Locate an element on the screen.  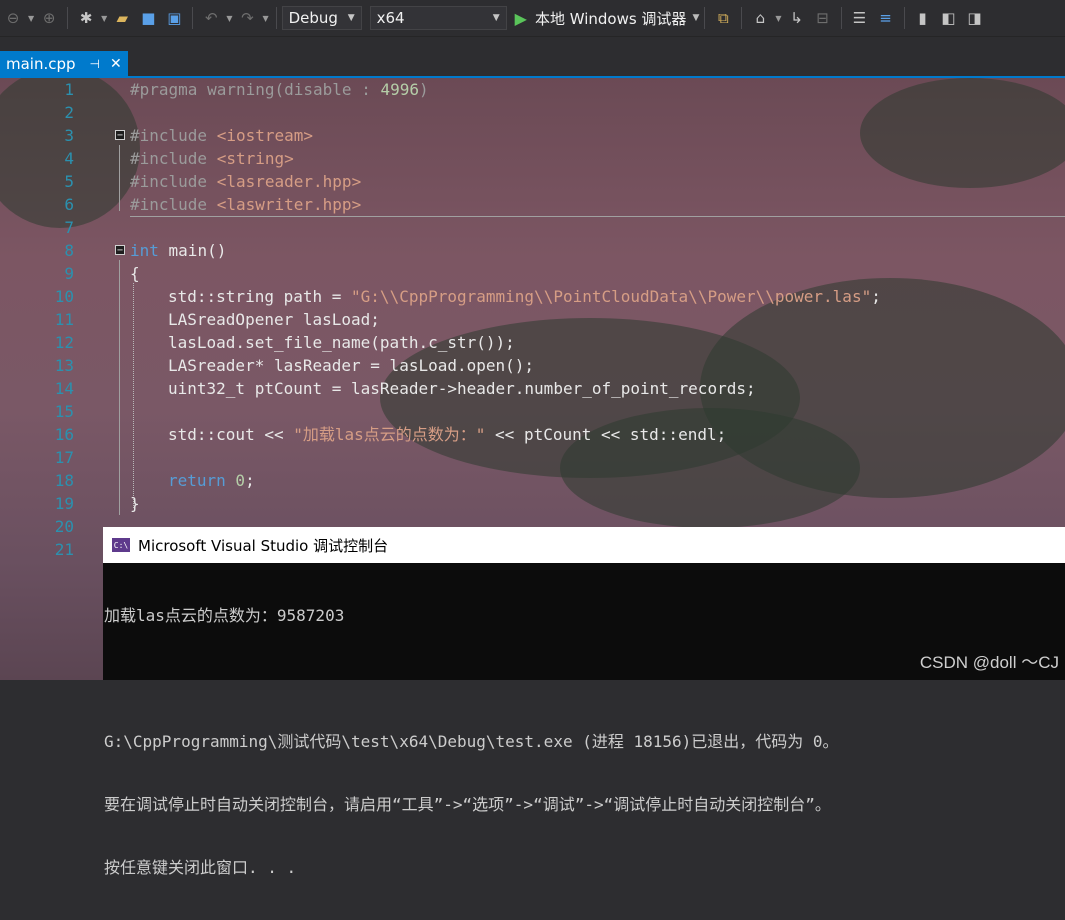
line-number: 14 is located at coordinates (64, 388).